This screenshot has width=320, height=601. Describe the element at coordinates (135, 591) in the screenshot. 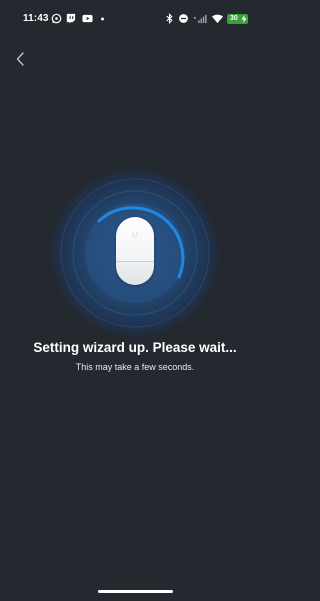

I see `home-indicator` at that location.